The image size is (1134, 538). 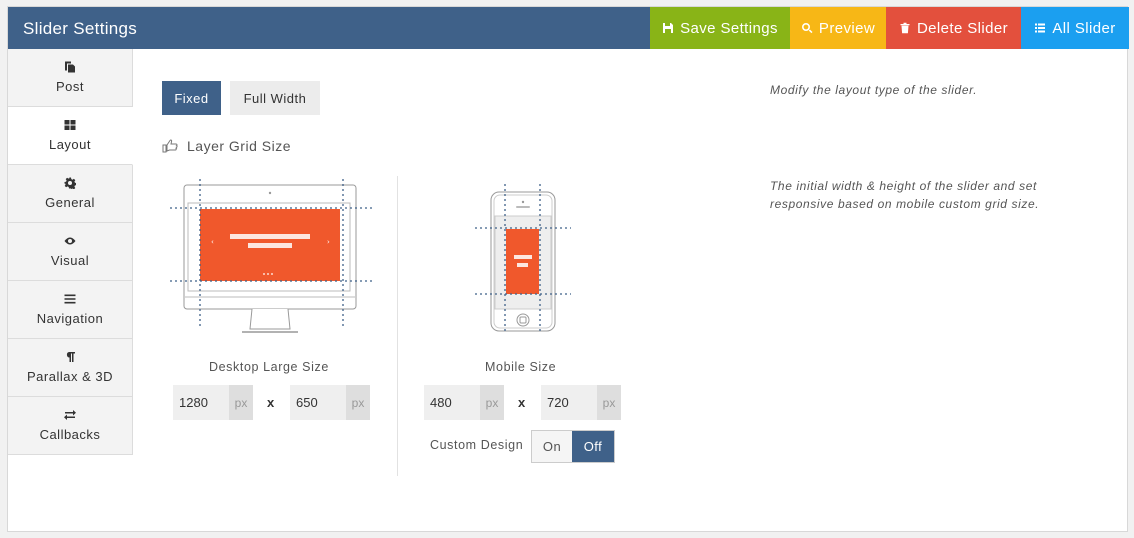 What do you see at coordinates (905, 28) in the screenshot?
I see `trash-icon` at bounding box center [905, 28].